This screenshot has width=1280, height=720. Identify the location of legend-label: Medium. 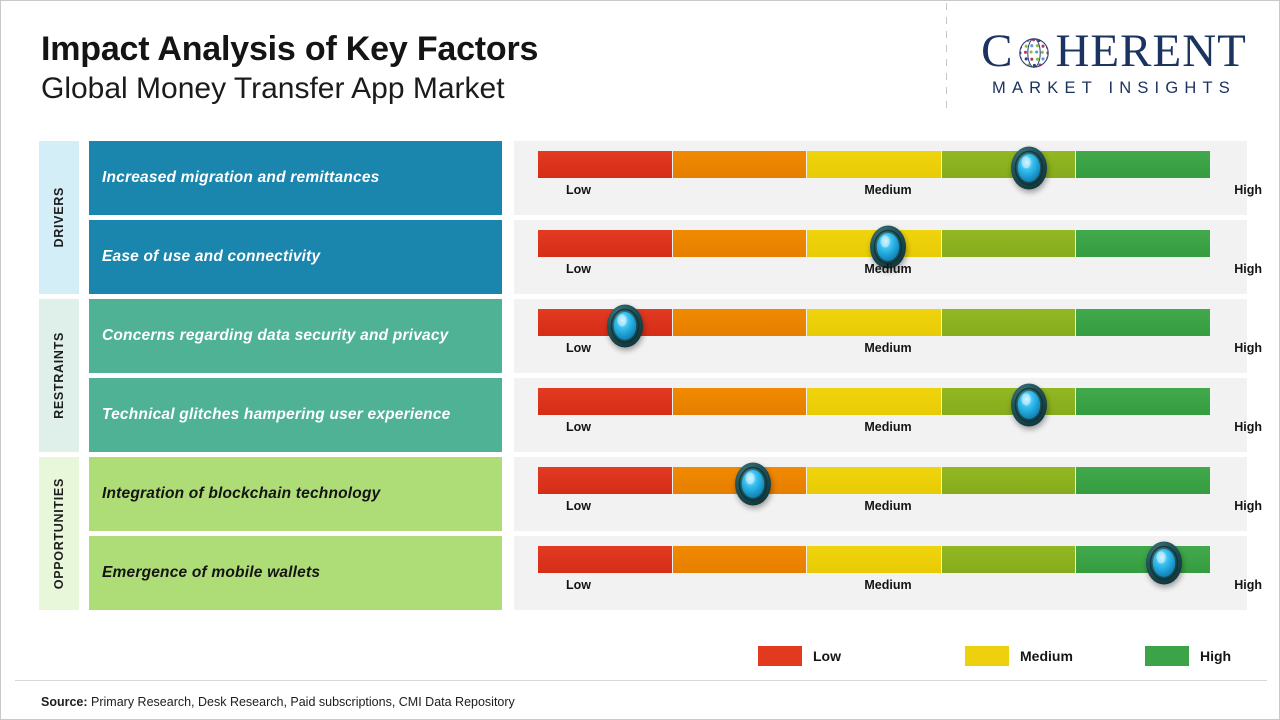
(1046, 656).